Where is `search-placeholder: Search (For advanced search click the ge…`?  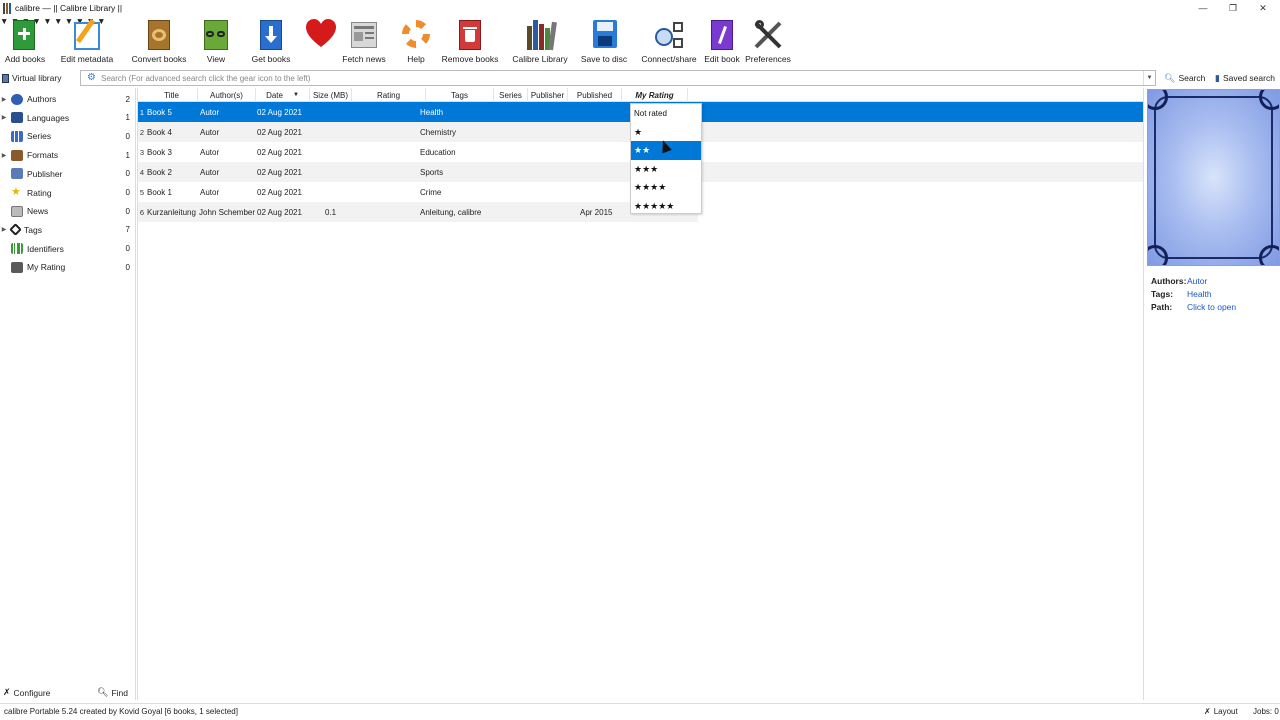
search-placeholder: Search (For advanced search click the ge… is located at coordinates (206, 78).